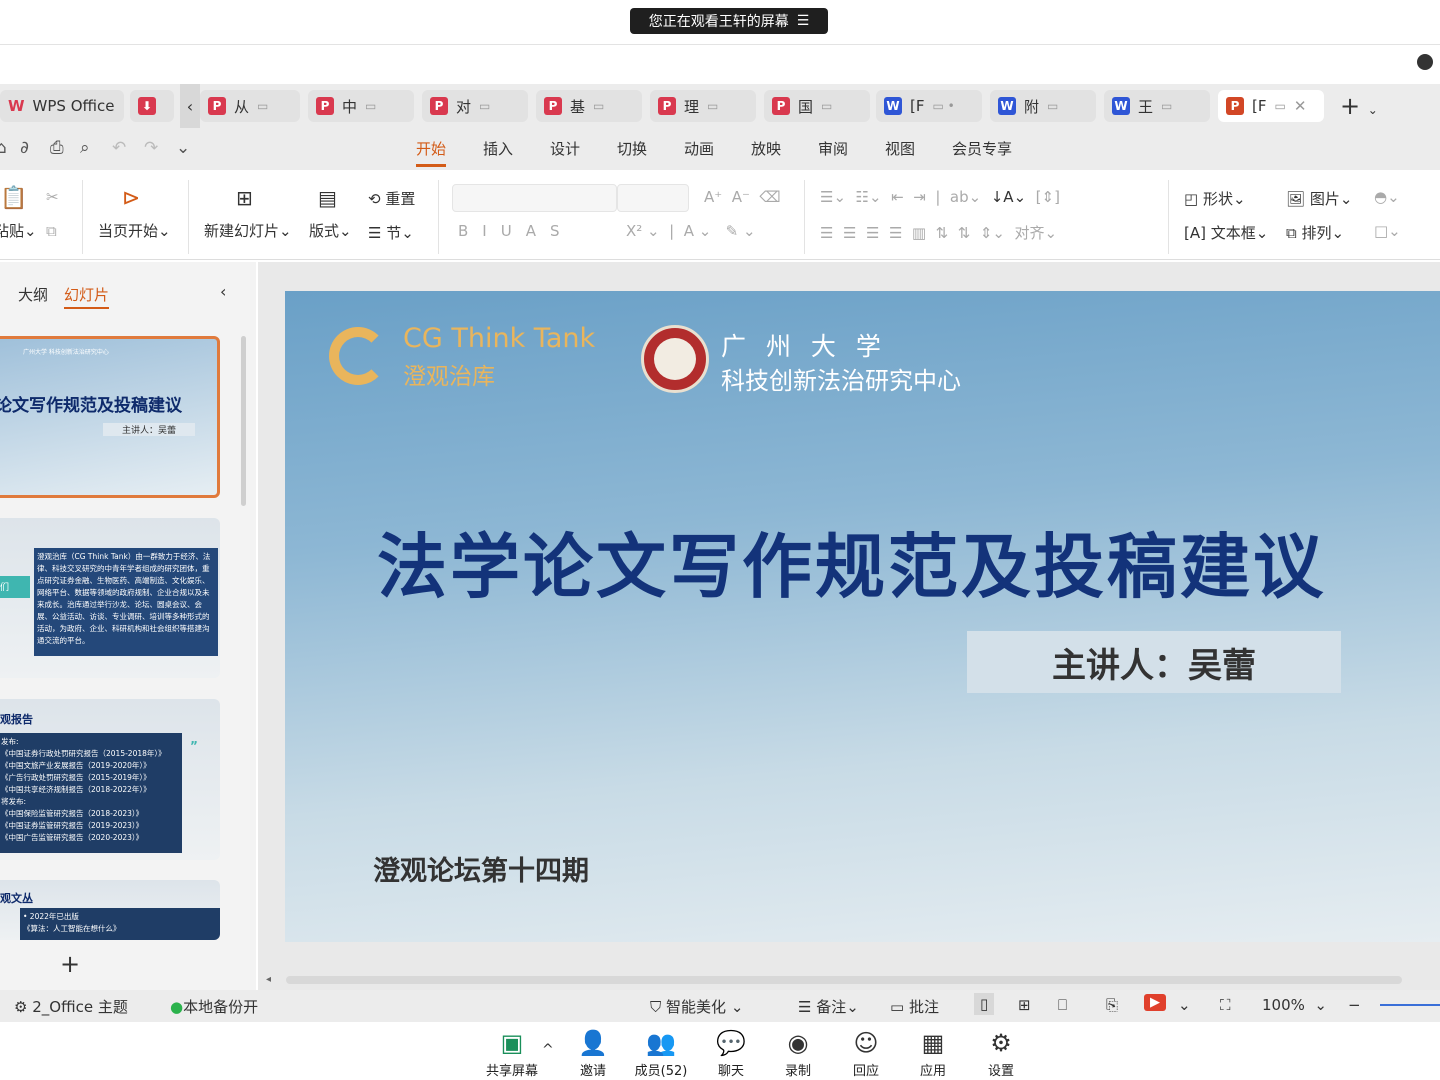 This screenshot has height=1080, width=1440. Describe the element at coordinates (330, 230) in the screenshot. I see `layout-button: 版式⌄` at that location.